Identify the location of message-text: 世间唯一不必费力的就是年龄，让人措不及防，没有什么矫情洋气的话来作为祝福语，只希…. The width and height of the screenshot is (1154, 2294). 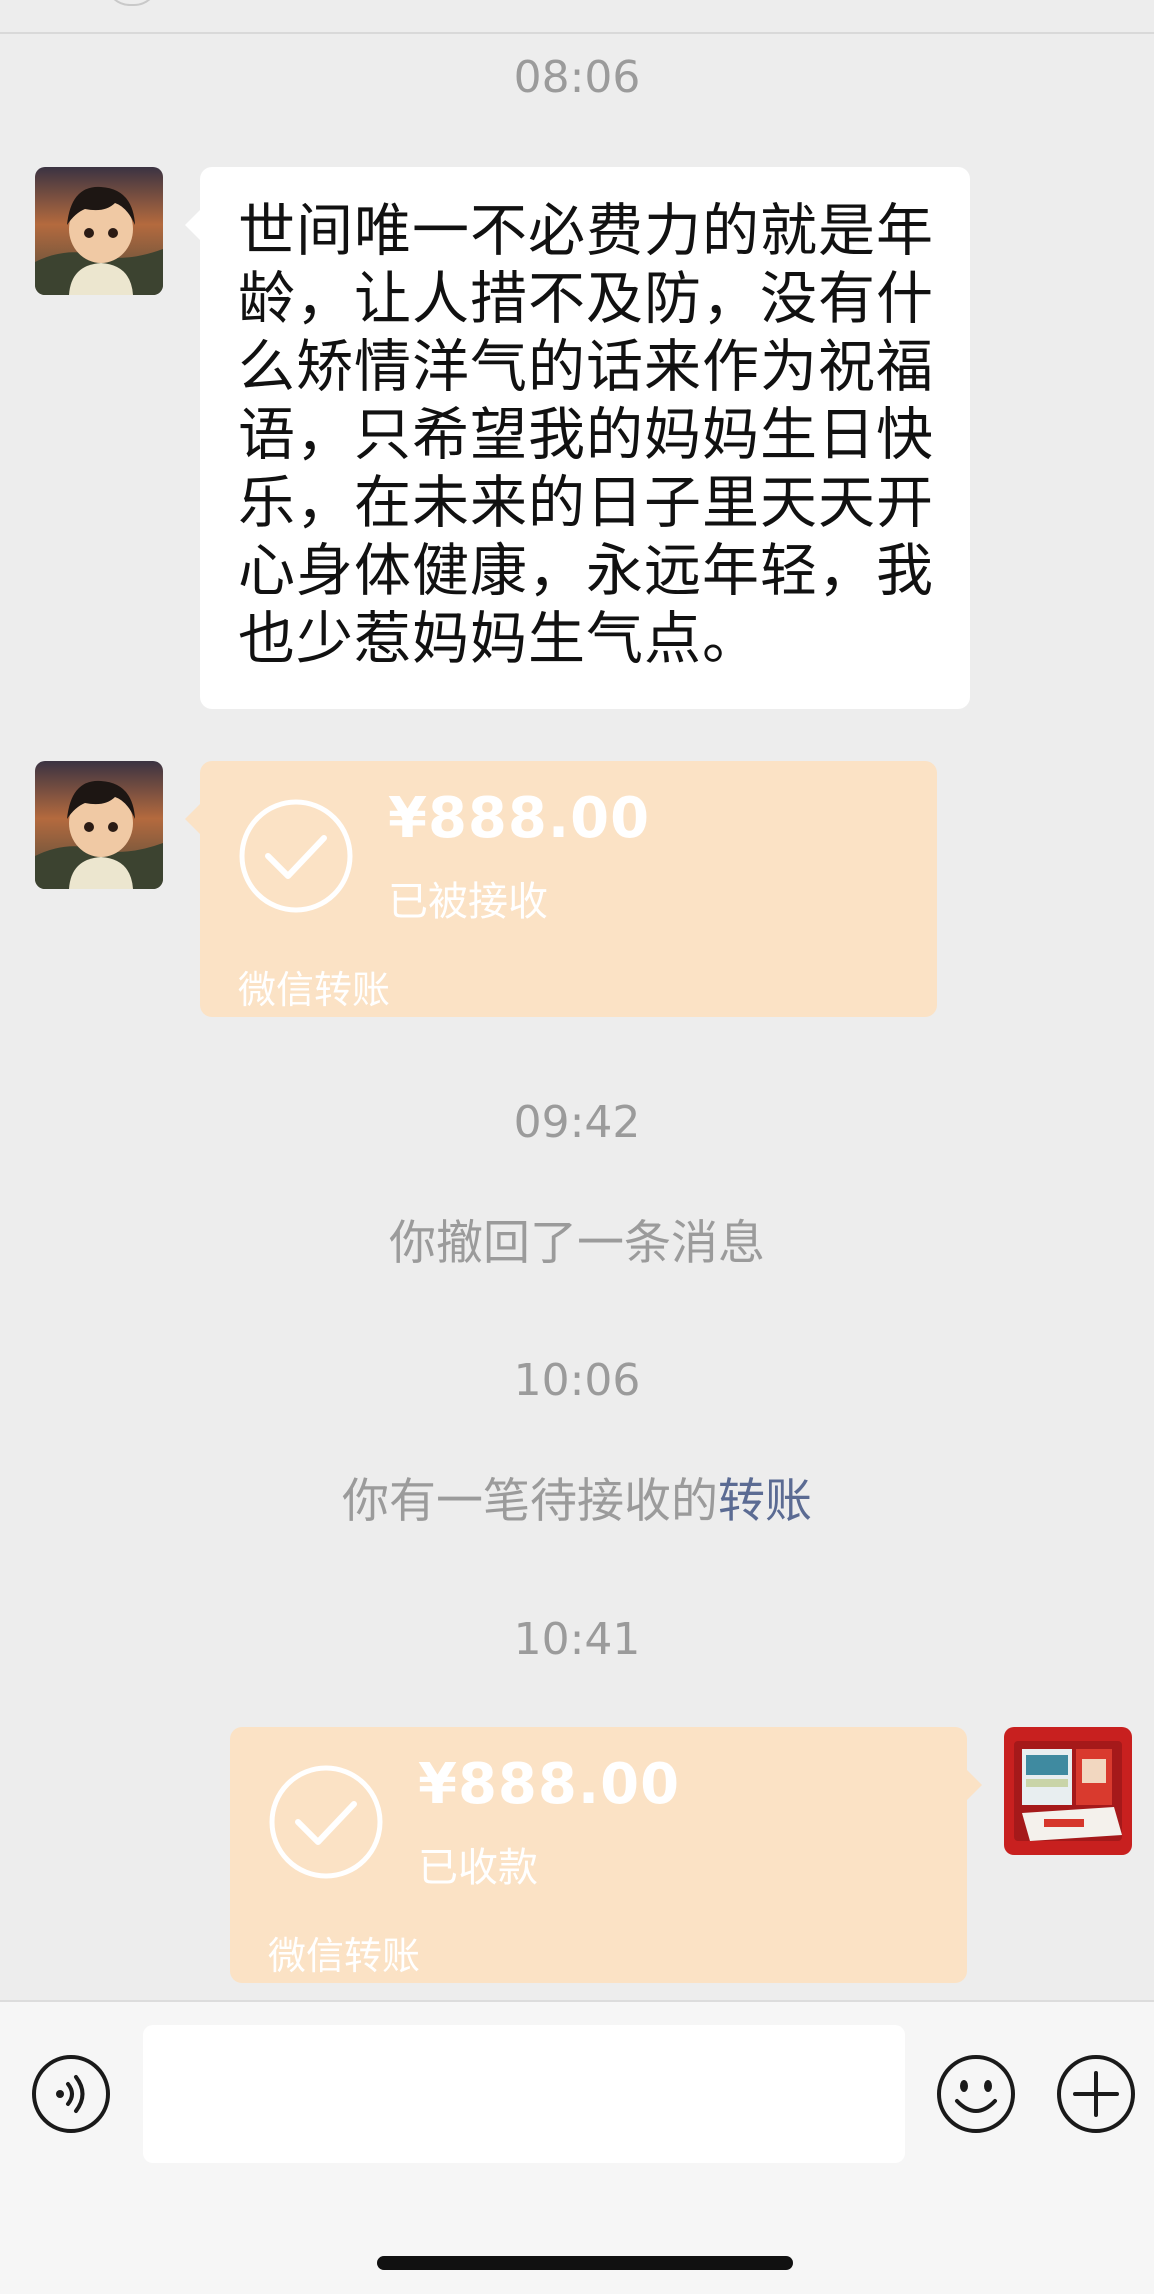
(586, 435).